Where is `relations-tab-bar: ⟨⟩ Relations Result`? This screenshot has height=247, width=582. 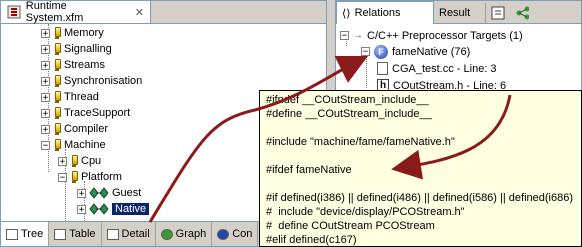 relations-tab-bar: ⟨⟩ Relations Result is located at coordinates (458, 12).